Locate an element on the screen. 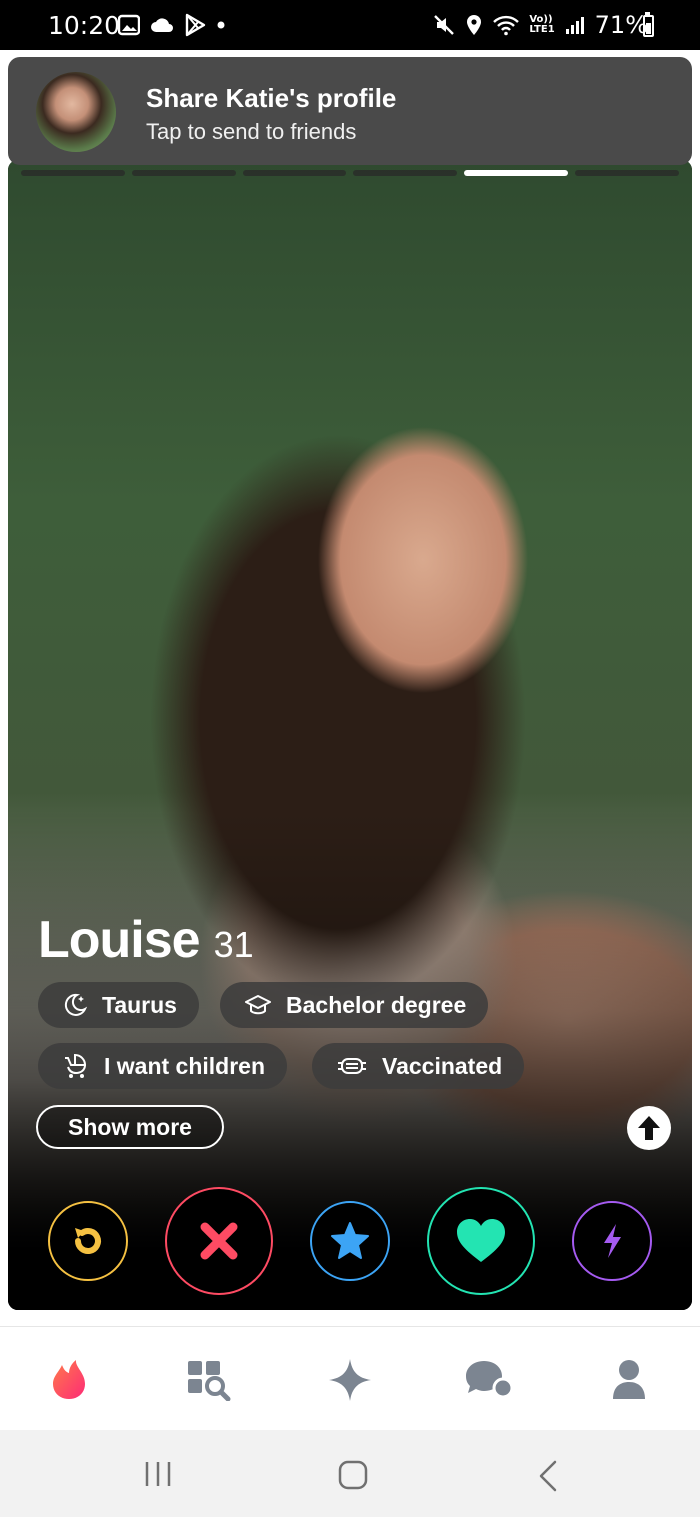 The width and height of the screenshot is (700, 1517). rewind-icon is located at coordinates (88, 1241).